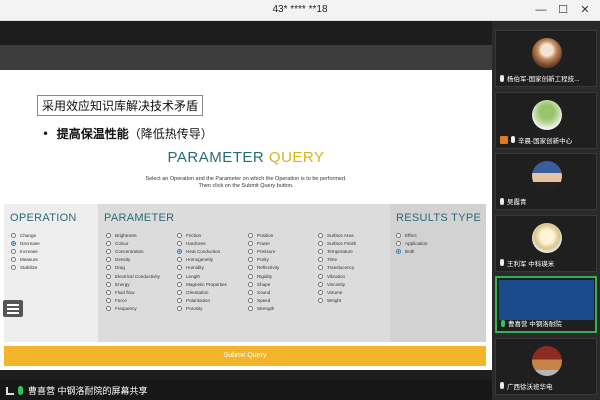  What do you see at coordinates (411, 244) in the screenshot?
I see `results-option: Application` at bounding box center [411, 244].